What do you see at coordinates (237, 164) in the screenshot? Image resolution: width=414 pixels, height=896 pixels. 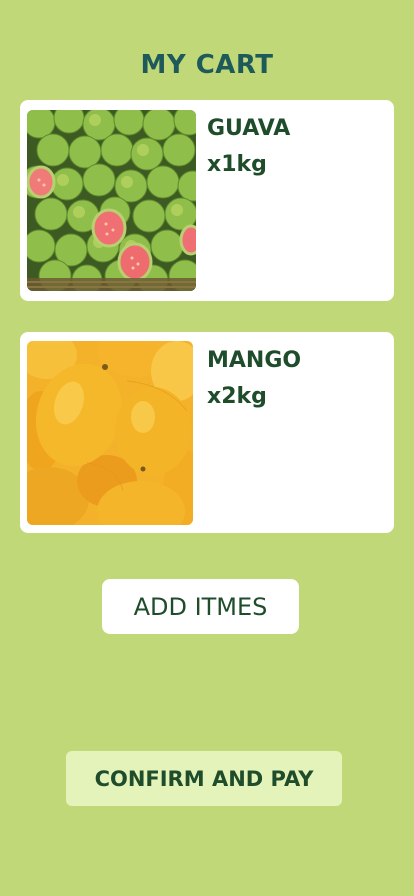 I see `item-quantity: x1kg` at bounding box center [237, 164].